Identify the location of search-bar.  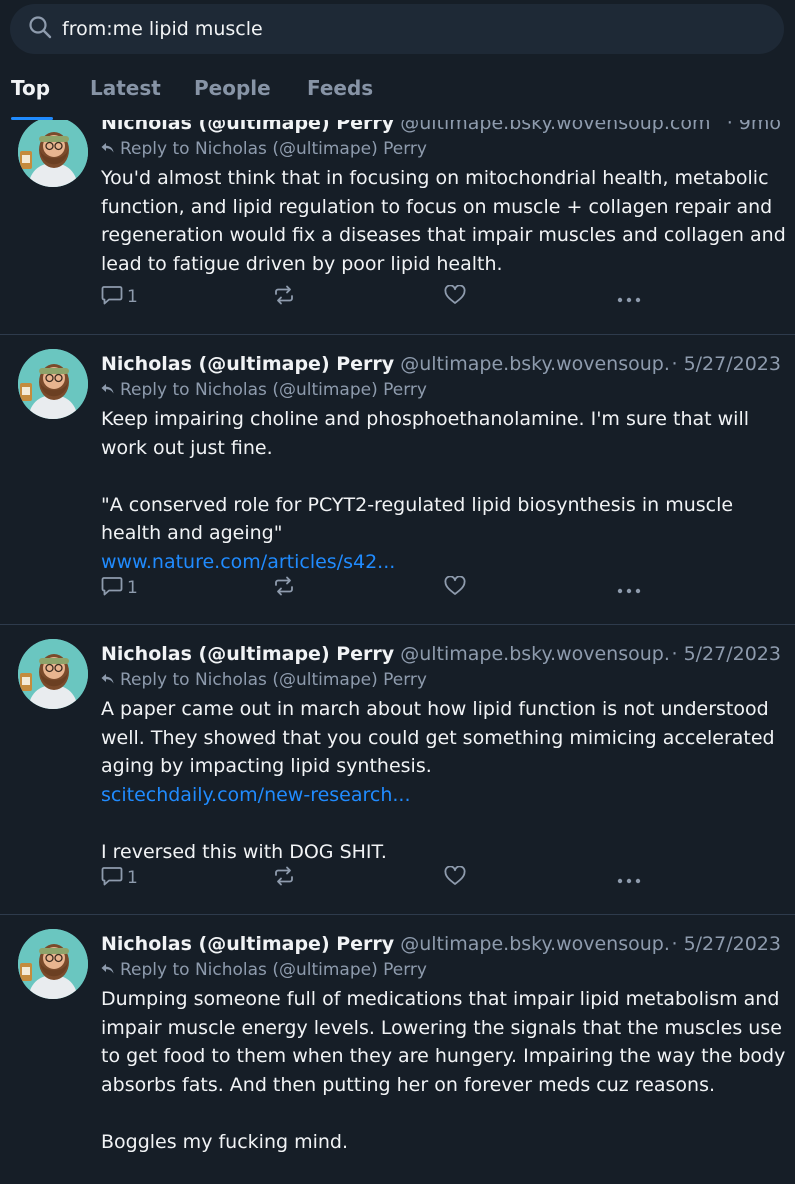
(397, 29).